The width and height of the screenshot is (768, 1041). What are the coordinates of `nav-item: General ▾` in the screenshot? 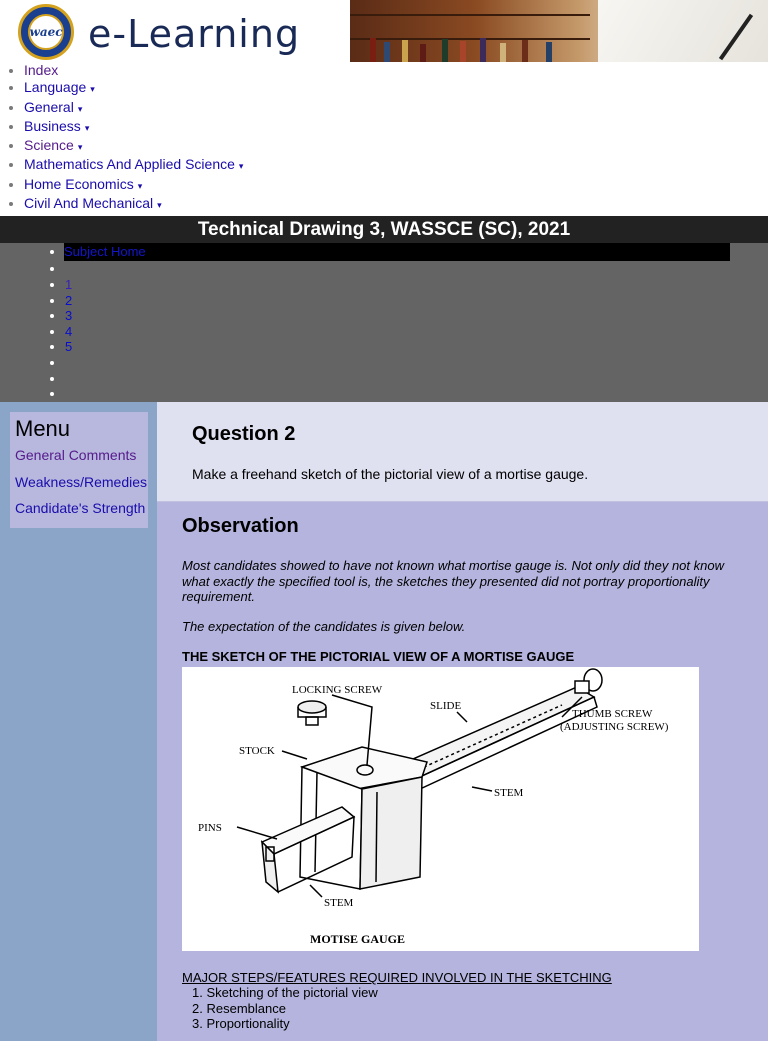 It's located at (396, 108).